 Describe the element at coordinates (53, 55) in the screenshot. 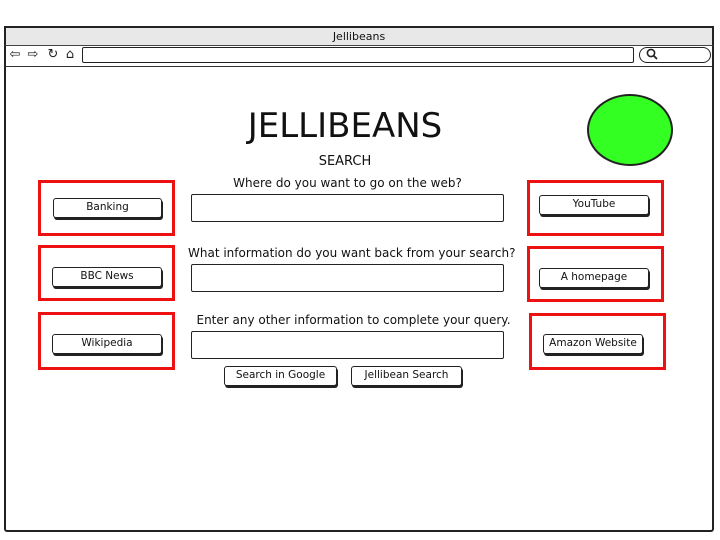

I see `reload-icon: ↻` at that location.